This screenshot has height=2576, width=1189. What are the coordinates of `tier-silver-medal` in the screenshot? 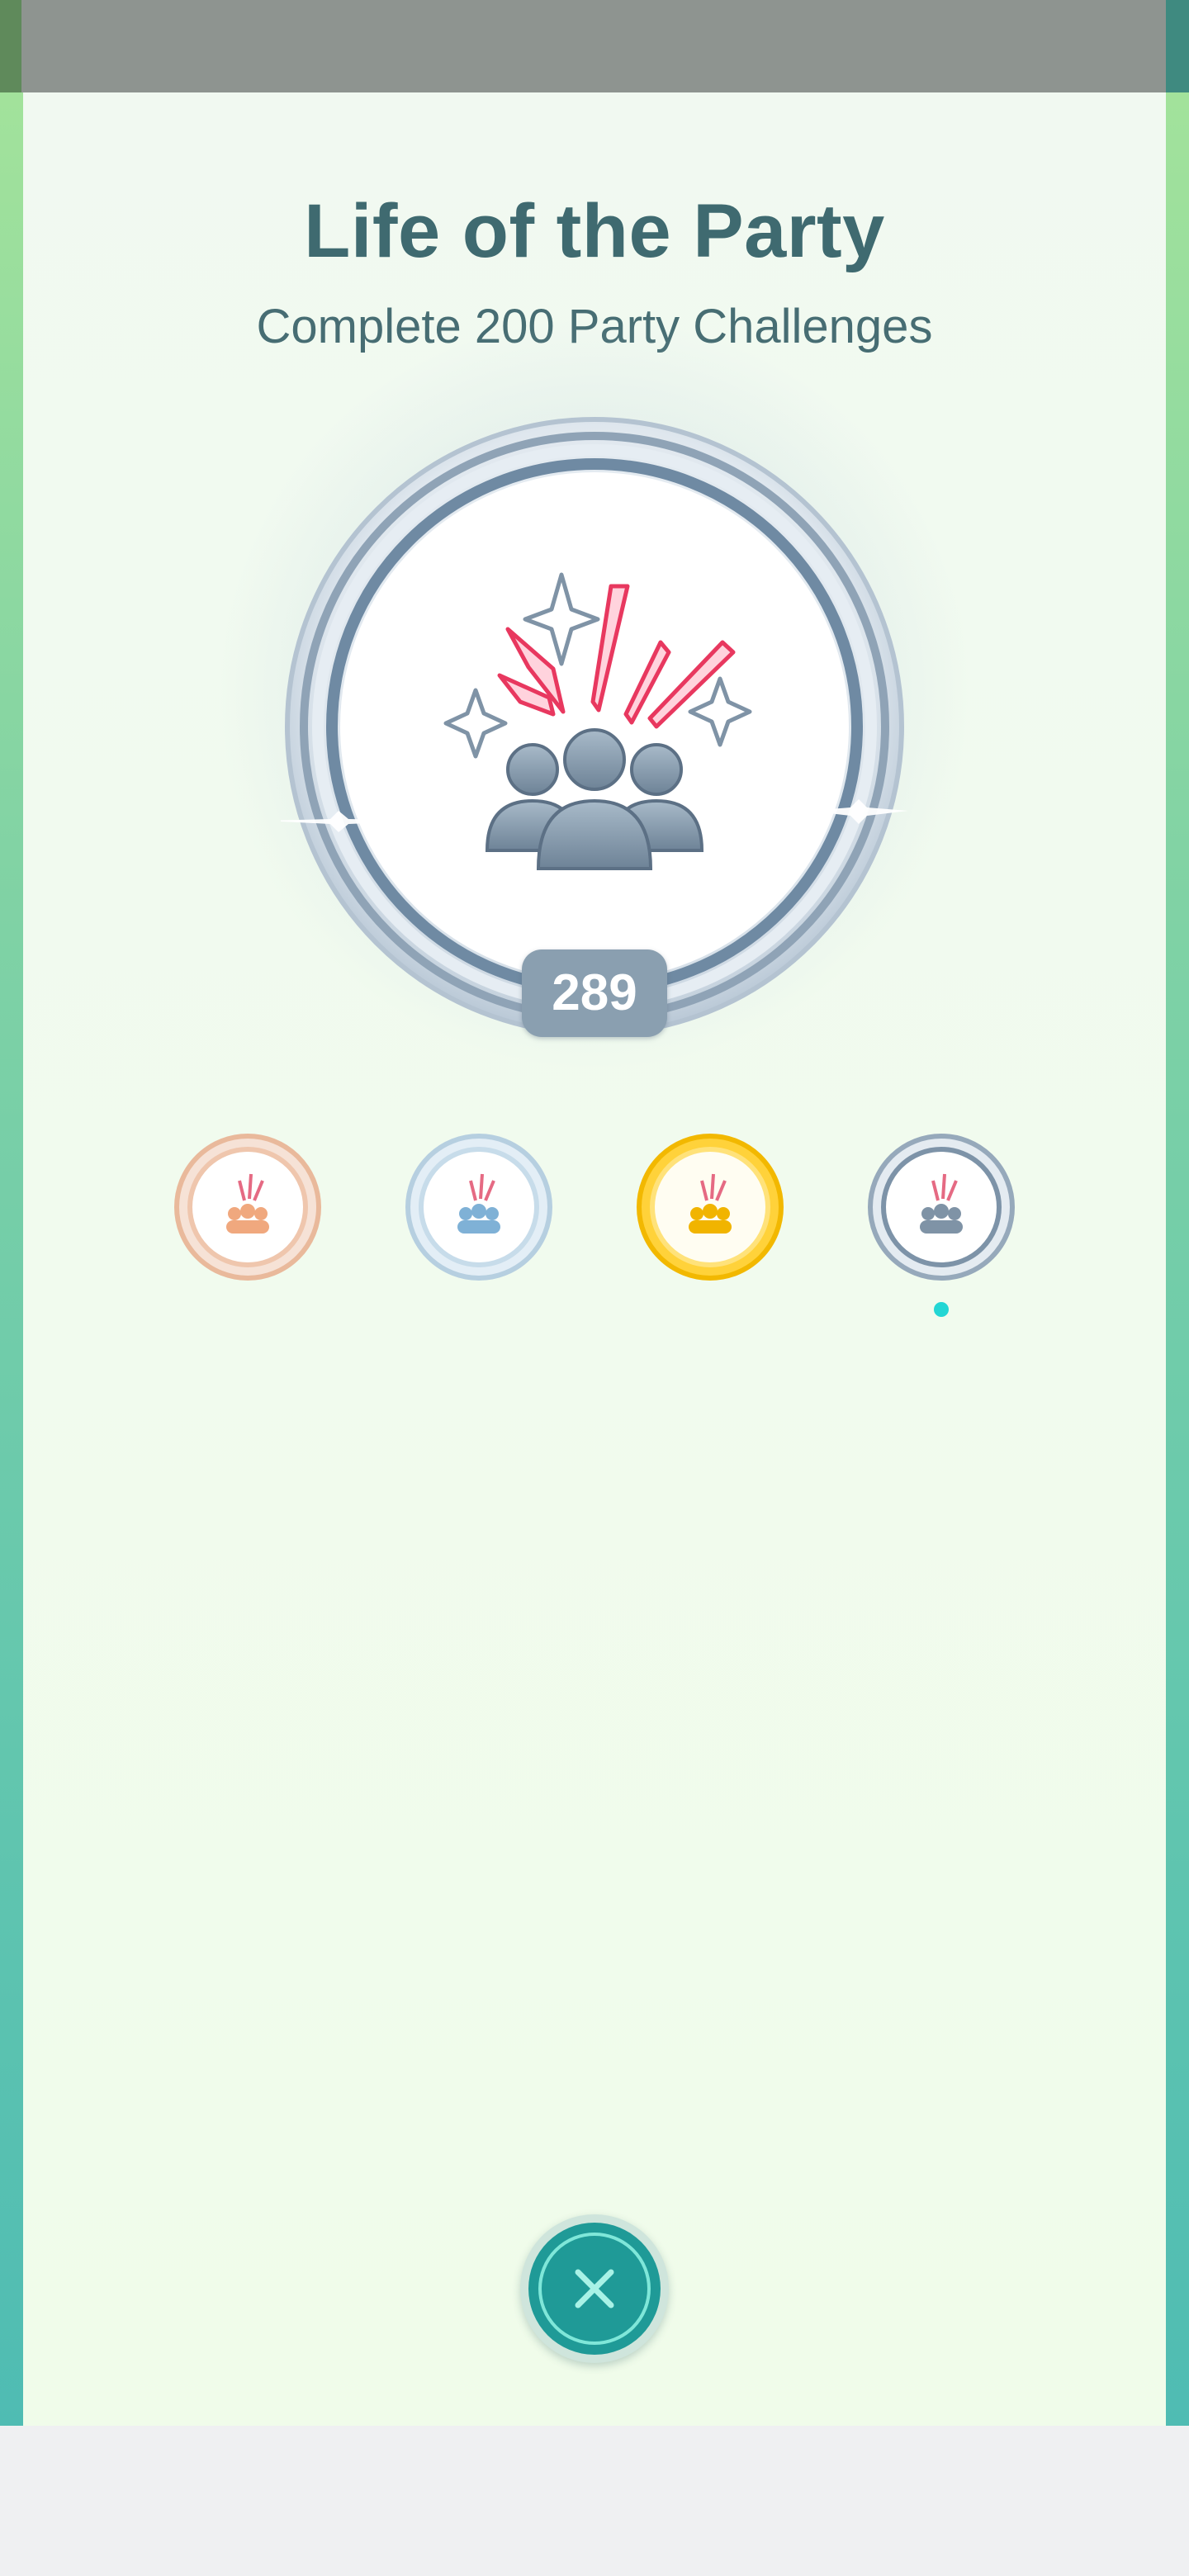 It's located at (479, 1207).